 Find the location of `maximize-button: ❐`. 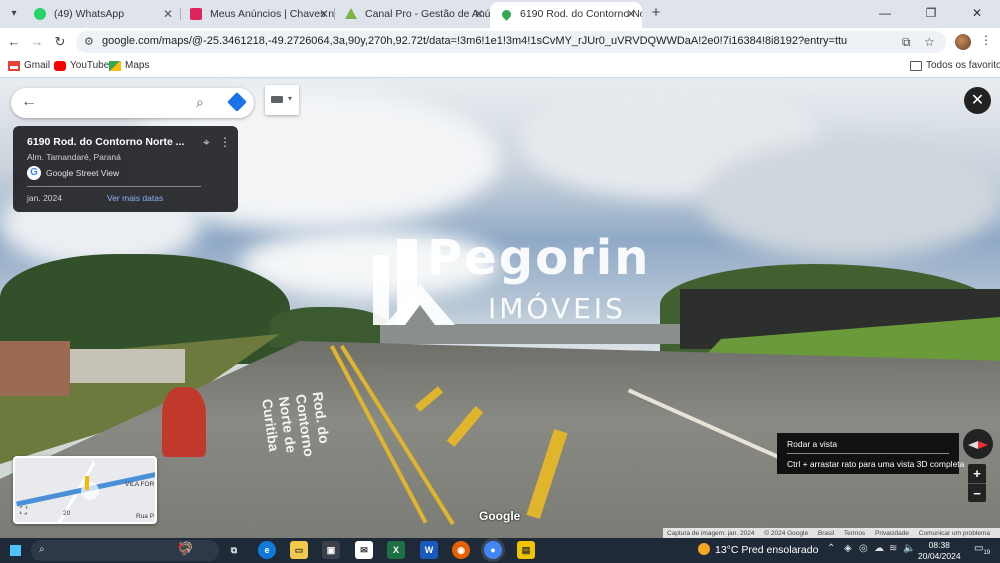

maximize-button: ❐ is located at coordinates (931, 14).